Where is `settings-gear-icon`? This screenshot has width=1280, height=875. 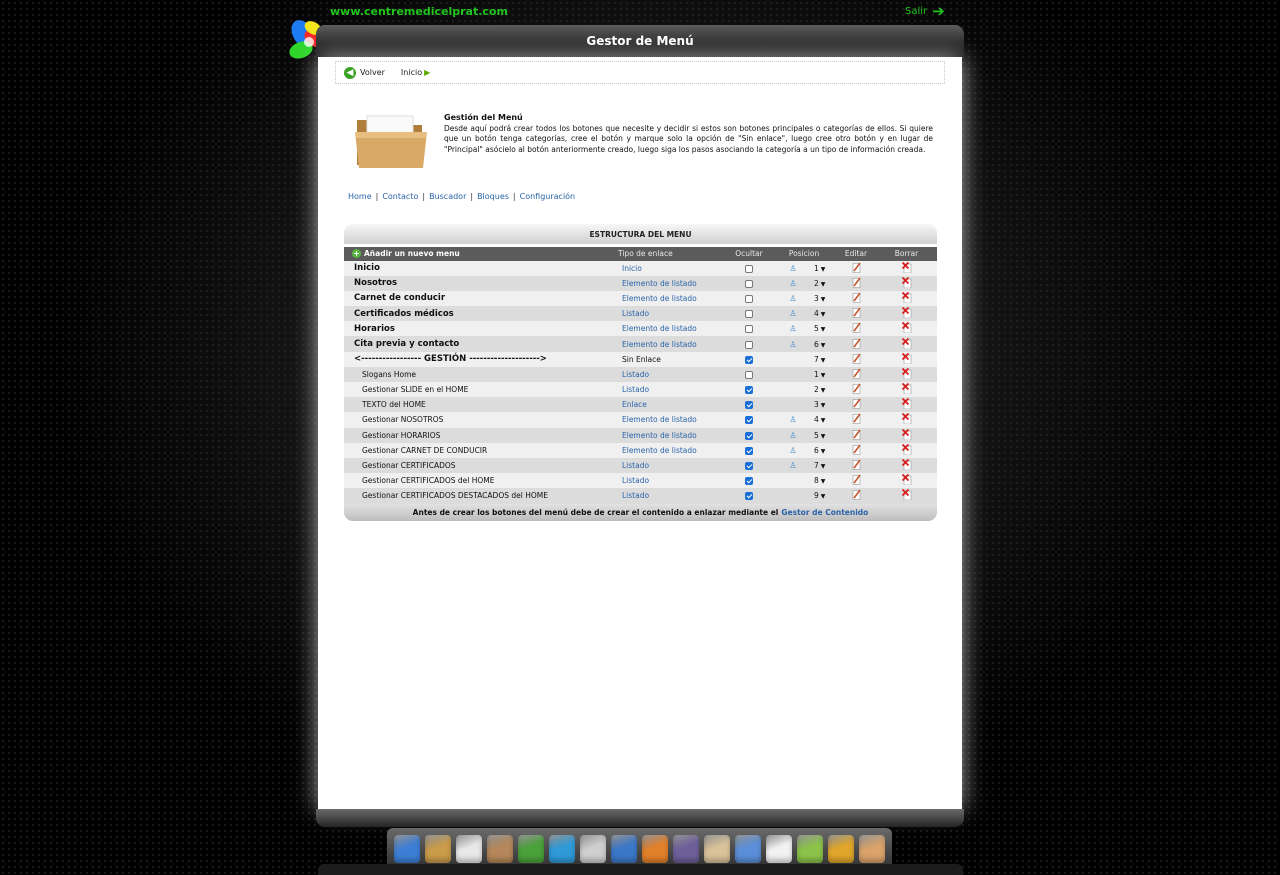 settings-gear-icon is located at coordinates (654, 849).